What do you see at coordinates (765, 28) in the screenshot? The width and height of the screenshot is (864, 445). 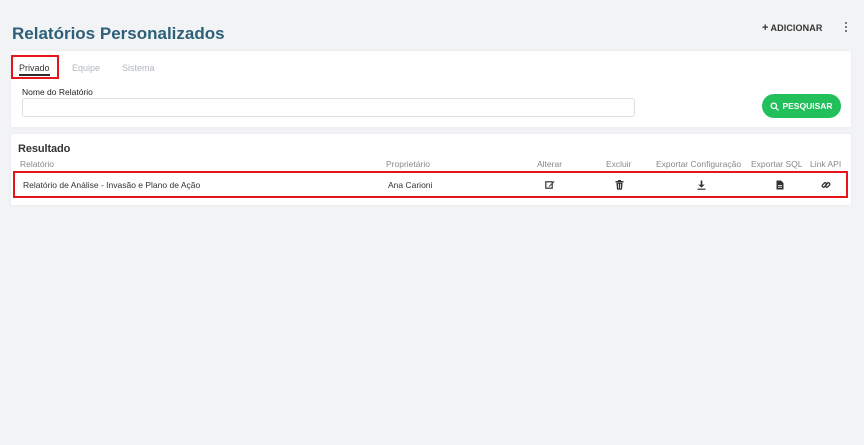 I see `plus-icon: +` at bounding box center [765, 28].